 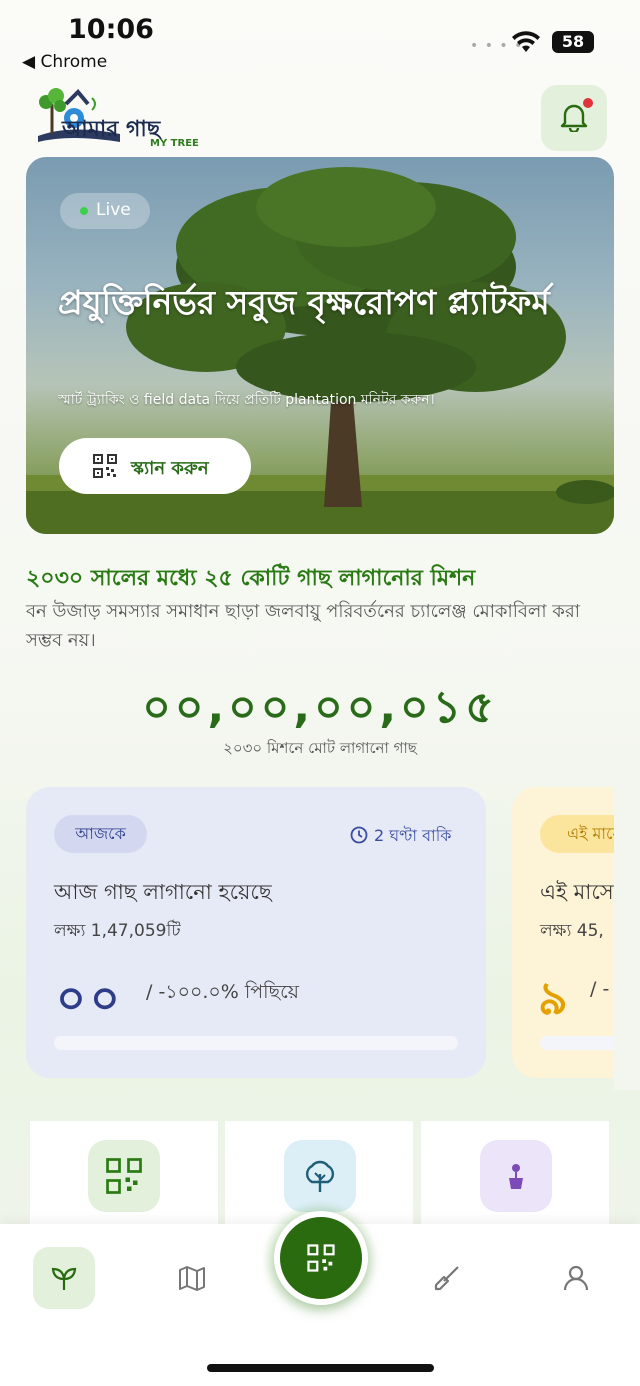 I want to click on today-progress-note: / -১০০.০% পিছিয়ে, so click(x=222, y=992).